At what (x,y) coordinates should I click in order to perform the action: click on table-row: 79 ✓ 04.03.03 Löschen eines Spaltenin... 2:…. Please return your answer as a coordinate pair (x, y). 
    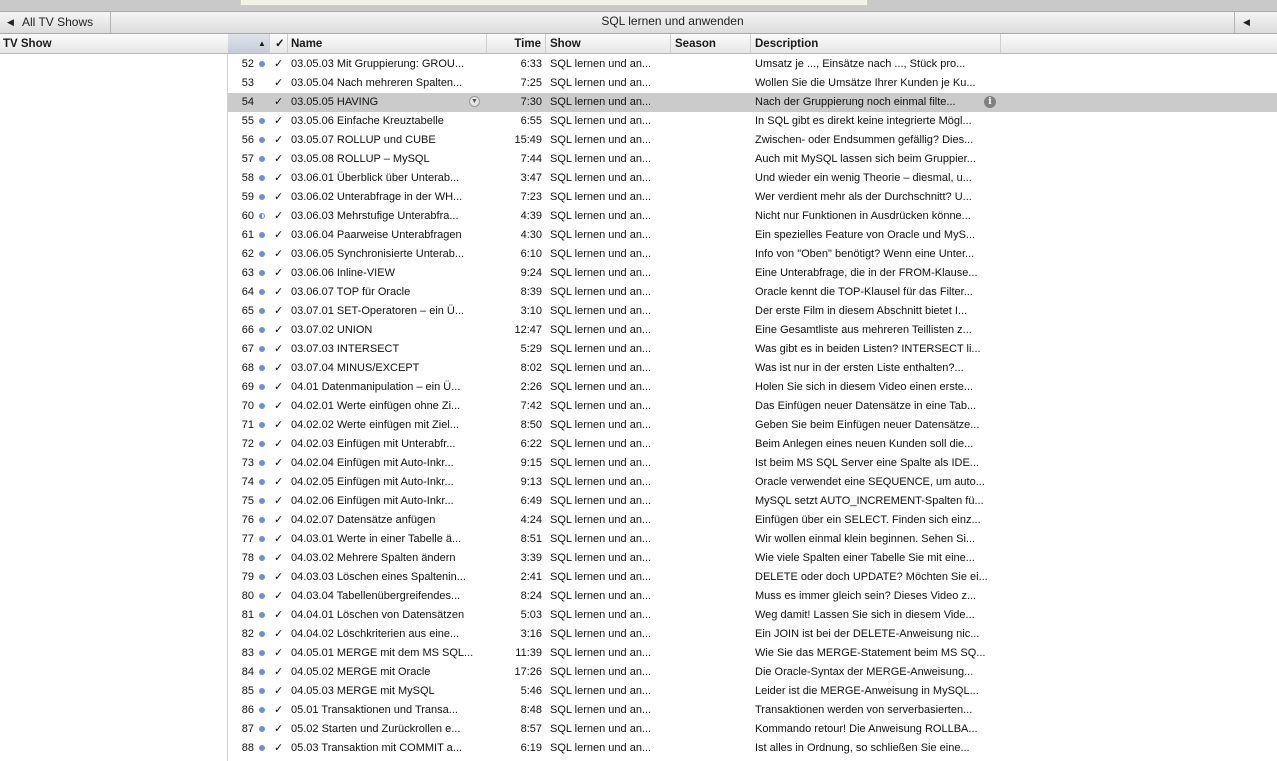
    Looking at the image, I should click on (752, 577).